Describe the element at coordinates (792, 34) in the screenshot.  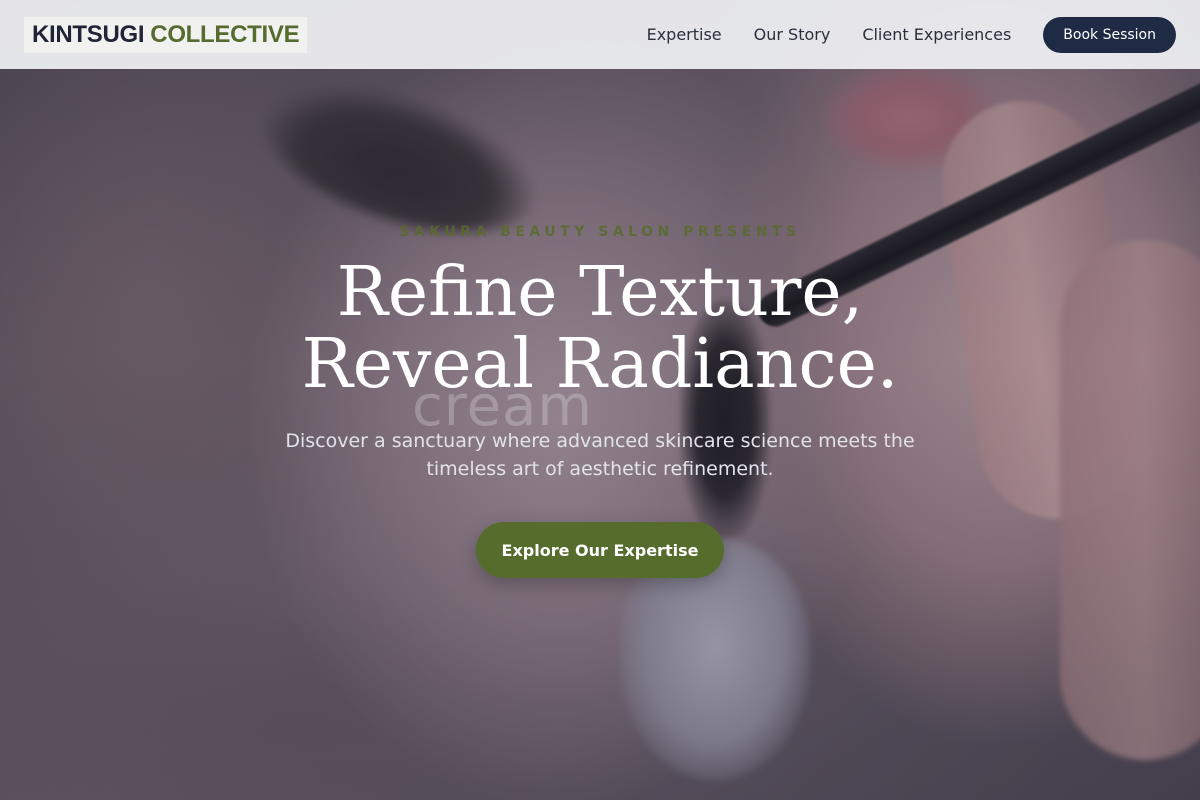
I see `nav-link-our-story: Our Story` at that location.